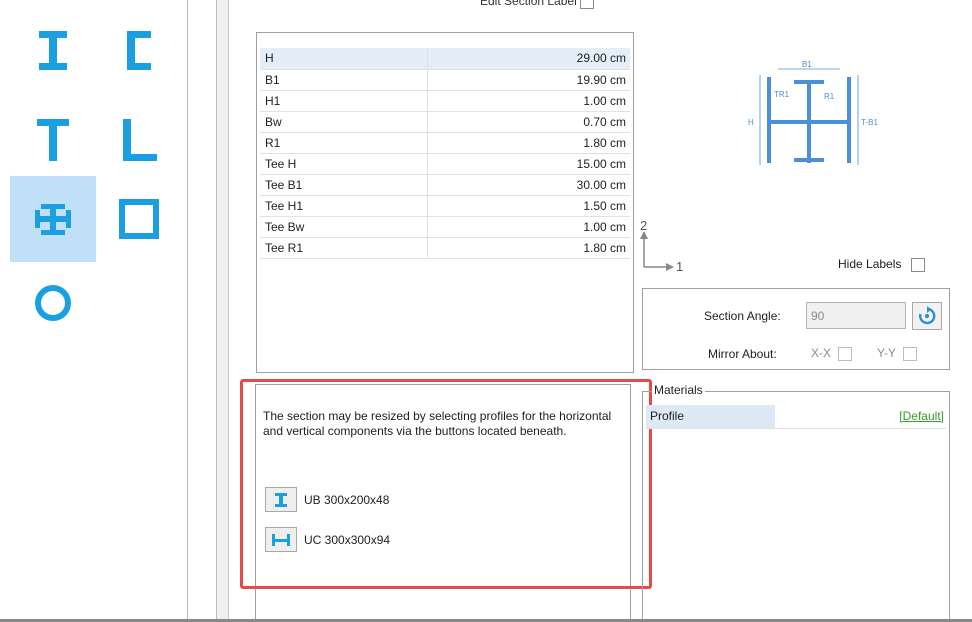  I want to click on materials-title: Materials, so click(678, 390).